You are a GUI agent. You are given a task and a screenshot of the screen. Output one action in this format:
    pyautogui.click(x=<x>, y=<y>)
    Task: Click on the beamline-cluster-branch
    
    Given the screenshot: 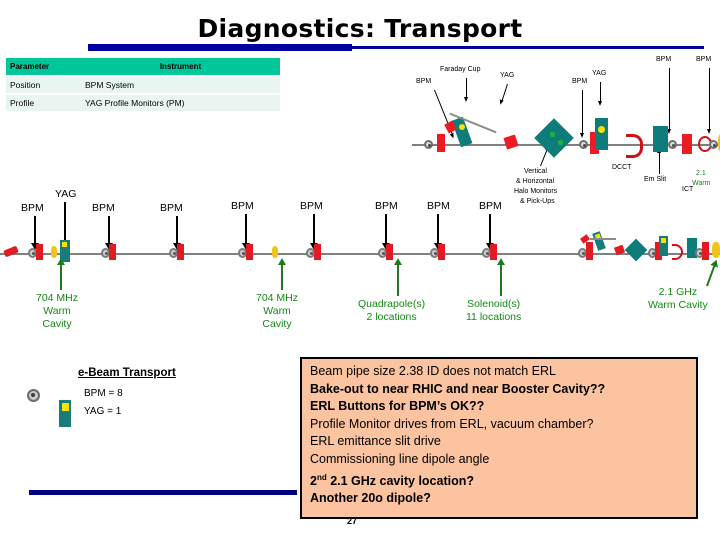 What is the action you would take?
    pyautogui.click(x=603, y=239)
    